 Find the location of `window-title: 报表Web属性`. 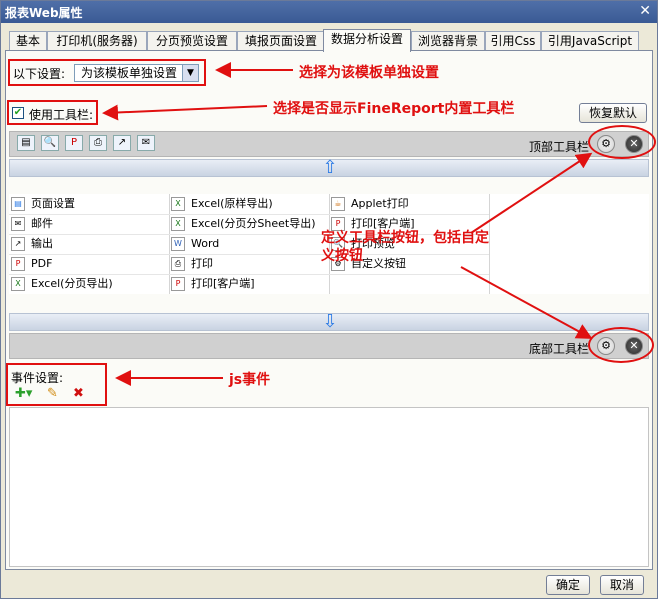

window-title: 报表Web属性 is located at coordinates (44, 13).